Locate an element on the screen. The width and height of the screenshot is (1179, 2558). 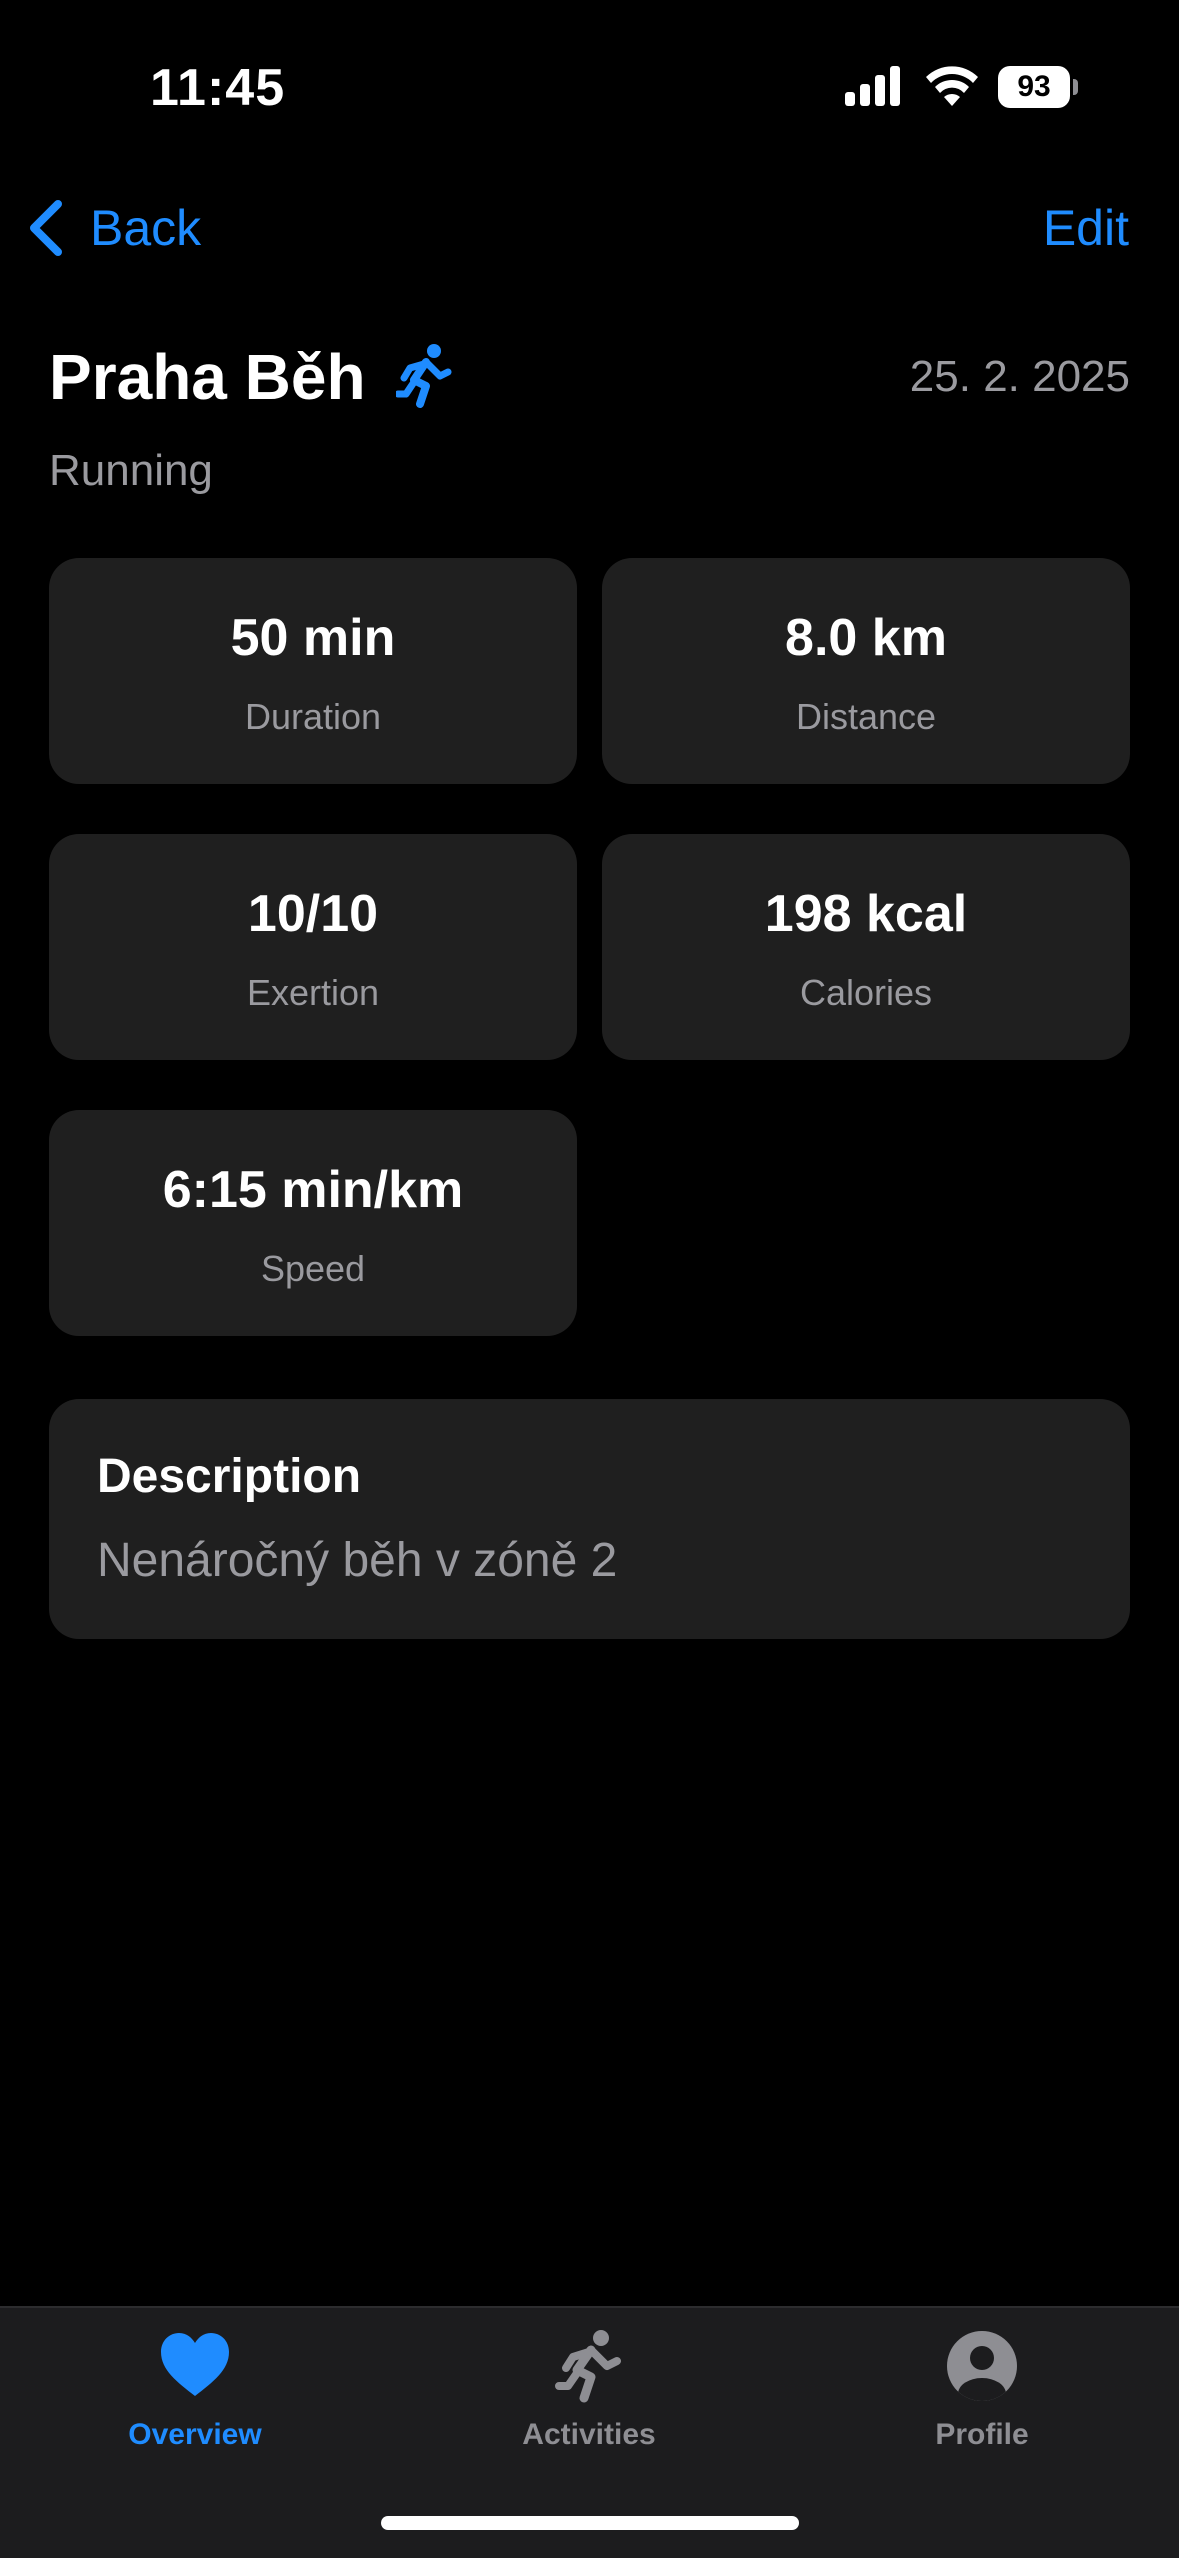
edit-button: Edit is located at coordinates (1086, 228).